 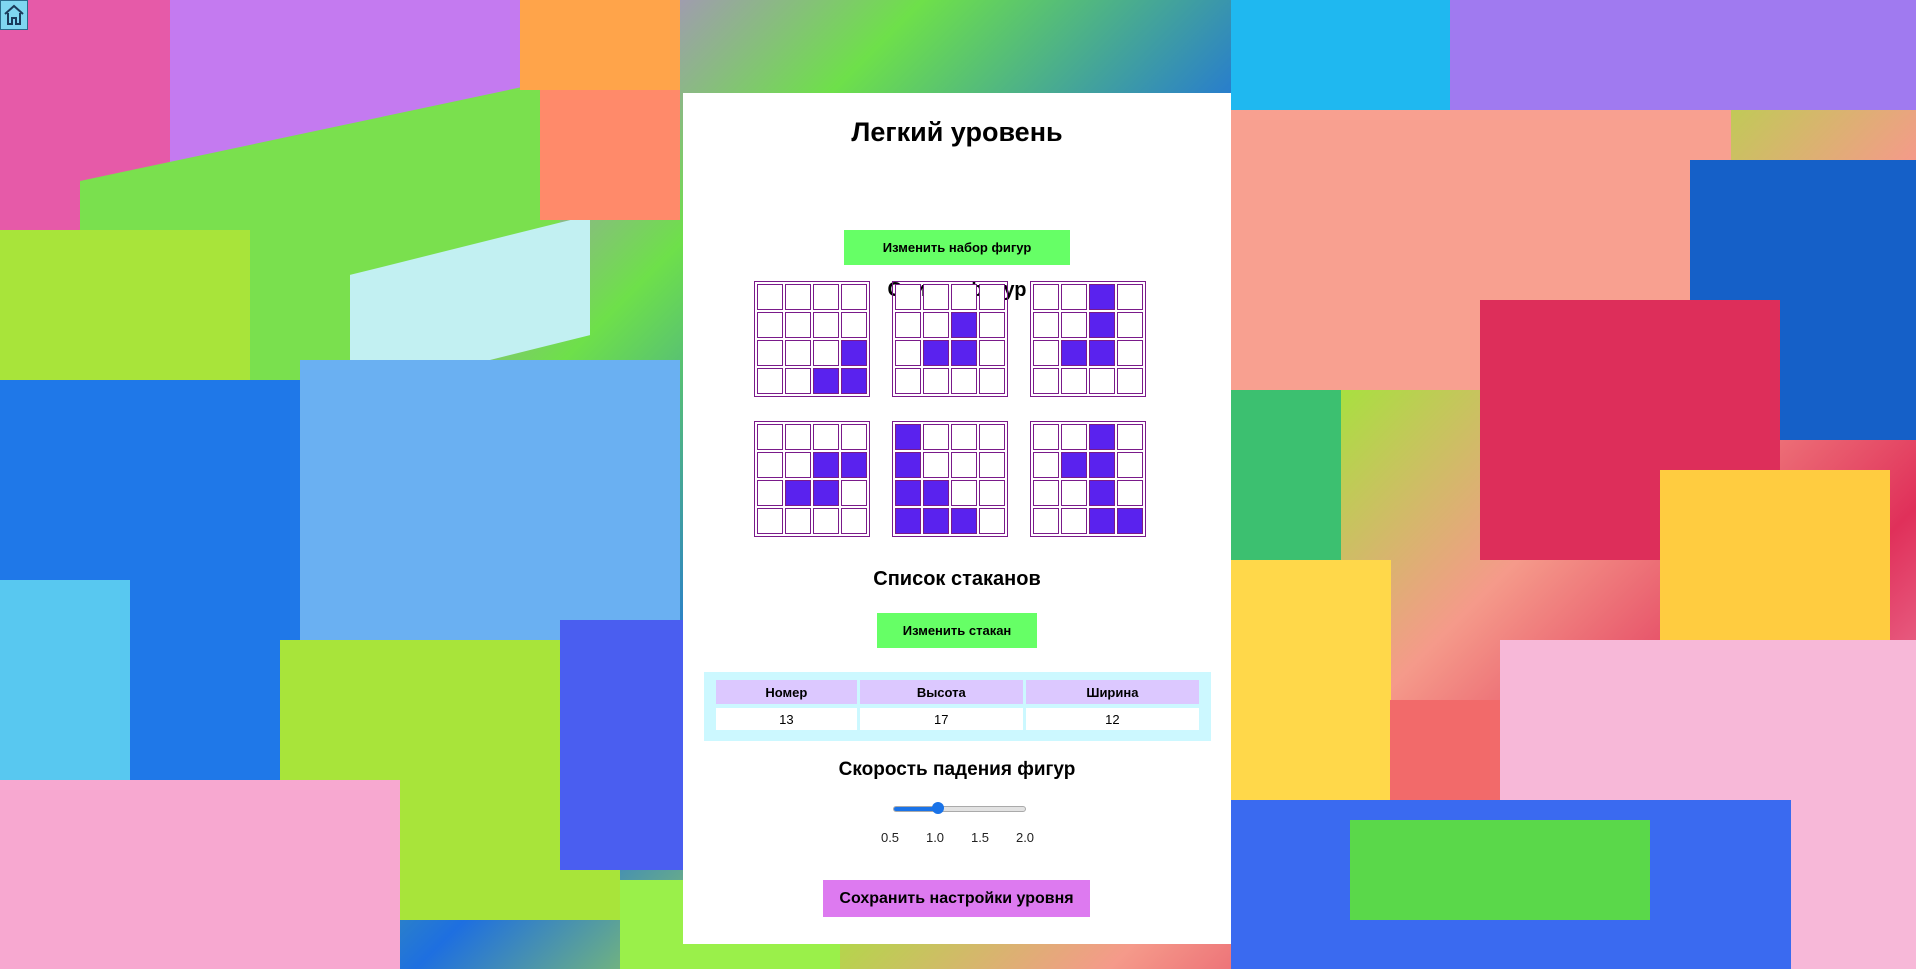 I want to click on change-figures-button: Изменить набор фигур, so click(x=957, y=247).